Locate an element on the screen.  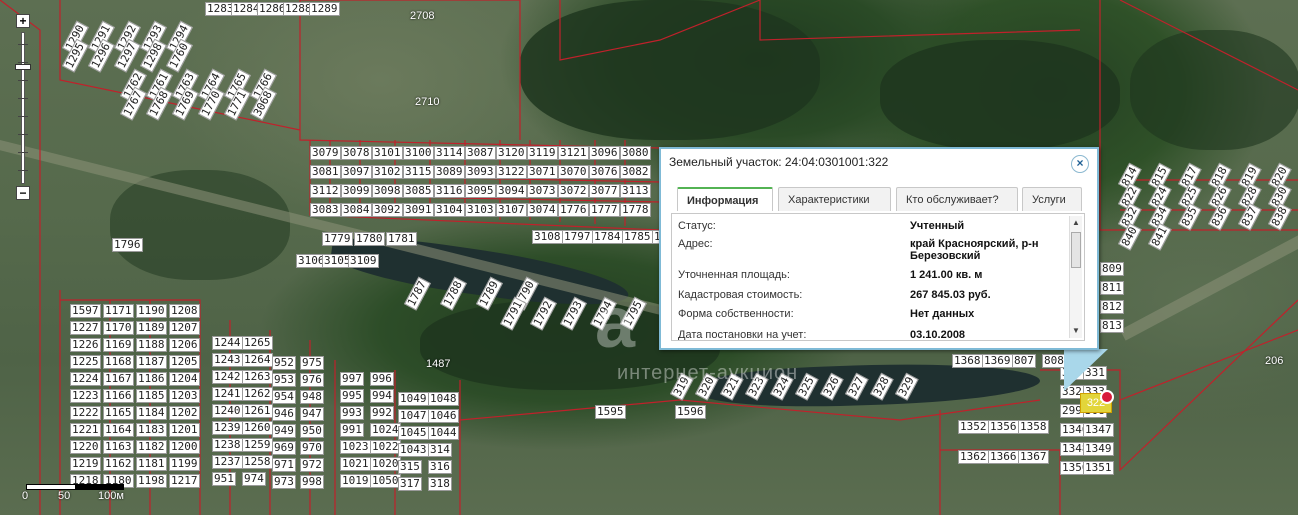
parcel-number-label: 1183 is located at coordinates (151, 430).